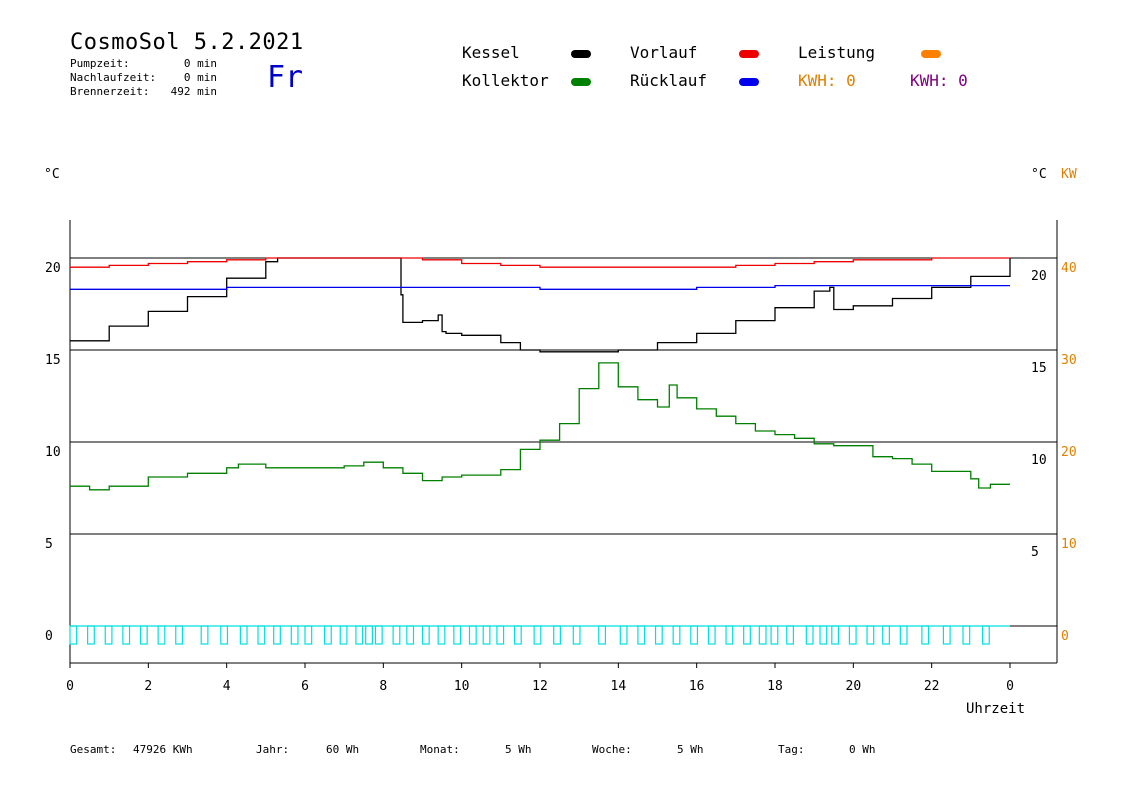 This screenshot has height=812, width=1148. What do you see at coordinates (540, 262) in the screenshot?
I see `series-vorlauf` at bounding box center [540, 262].